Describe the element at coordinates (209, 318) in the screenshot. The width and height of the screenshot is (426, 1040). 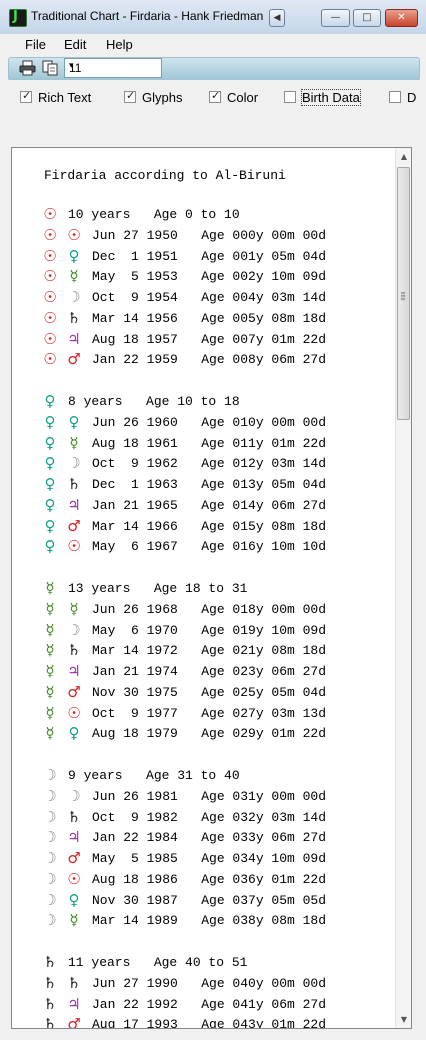
I see `subperiod-text: Mar 14 1956 Age 005y 08m 18d` at that location.